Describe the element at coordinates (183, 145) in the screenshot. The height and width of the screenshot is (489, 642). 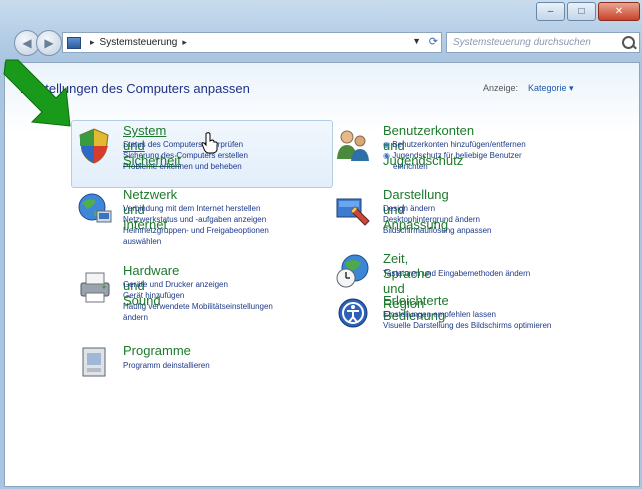
I see `category-link: Status des Computers überprüfen` at that location.